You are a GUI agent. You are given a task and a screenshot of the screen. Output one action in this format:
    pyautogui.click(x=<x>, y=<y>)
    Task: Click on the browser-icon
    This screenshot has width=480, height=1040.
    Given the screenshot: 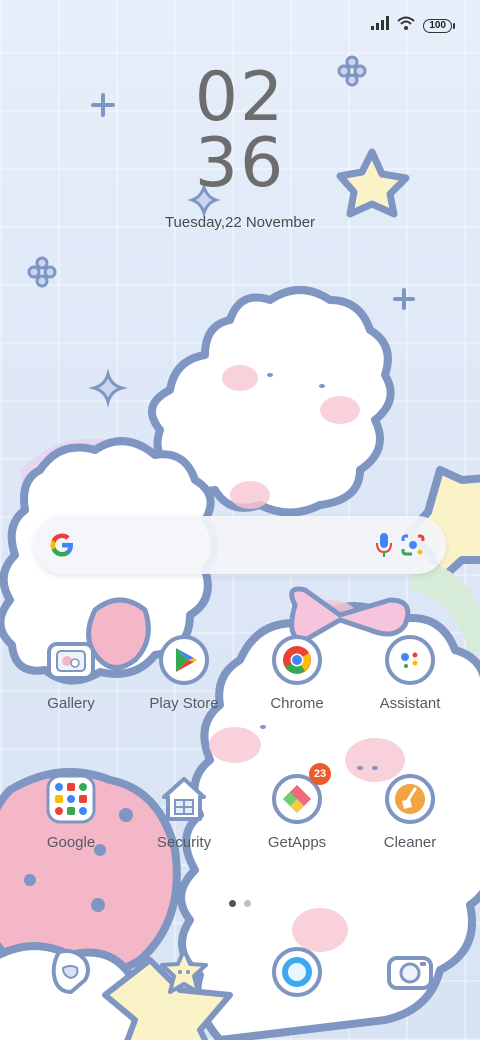 What is the action you would take?
    pyautogui.click(x=297, y=972)
    